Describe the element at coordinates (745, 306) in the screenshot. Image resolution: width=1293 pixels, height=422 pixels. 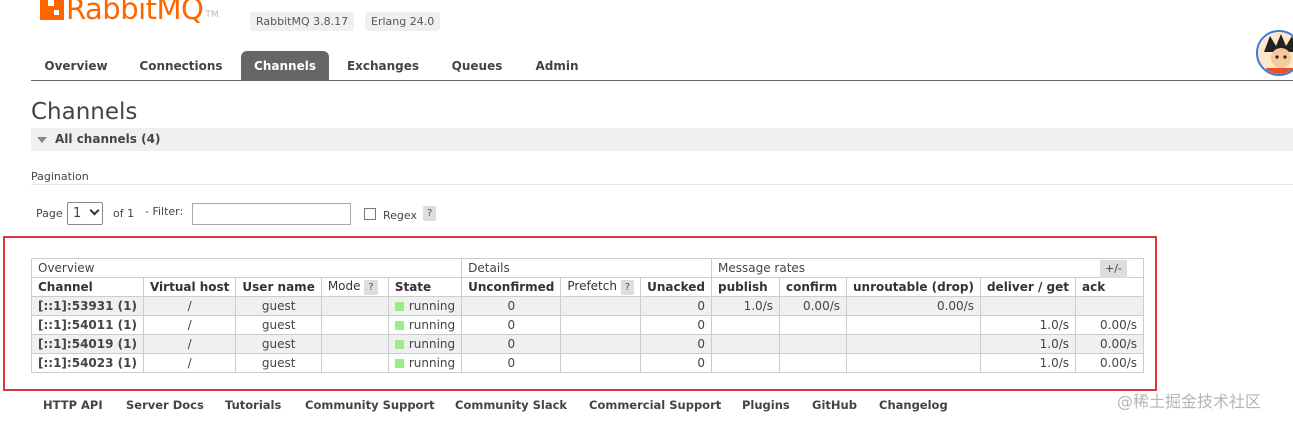
I see `cell-publish: 1.0/s` at that location.